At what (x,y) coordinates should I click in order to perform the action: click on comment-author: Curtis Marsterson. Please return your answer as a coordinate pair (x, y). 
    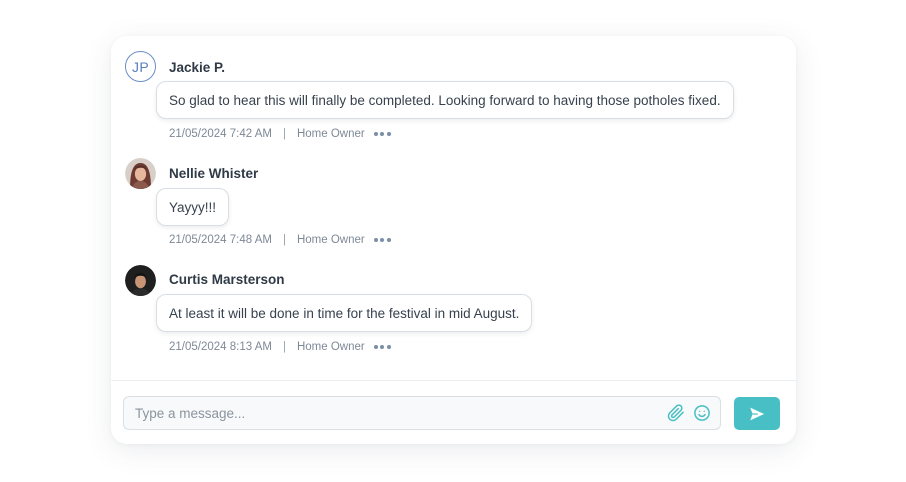
    Looking at the image, I should click on (227, 279).